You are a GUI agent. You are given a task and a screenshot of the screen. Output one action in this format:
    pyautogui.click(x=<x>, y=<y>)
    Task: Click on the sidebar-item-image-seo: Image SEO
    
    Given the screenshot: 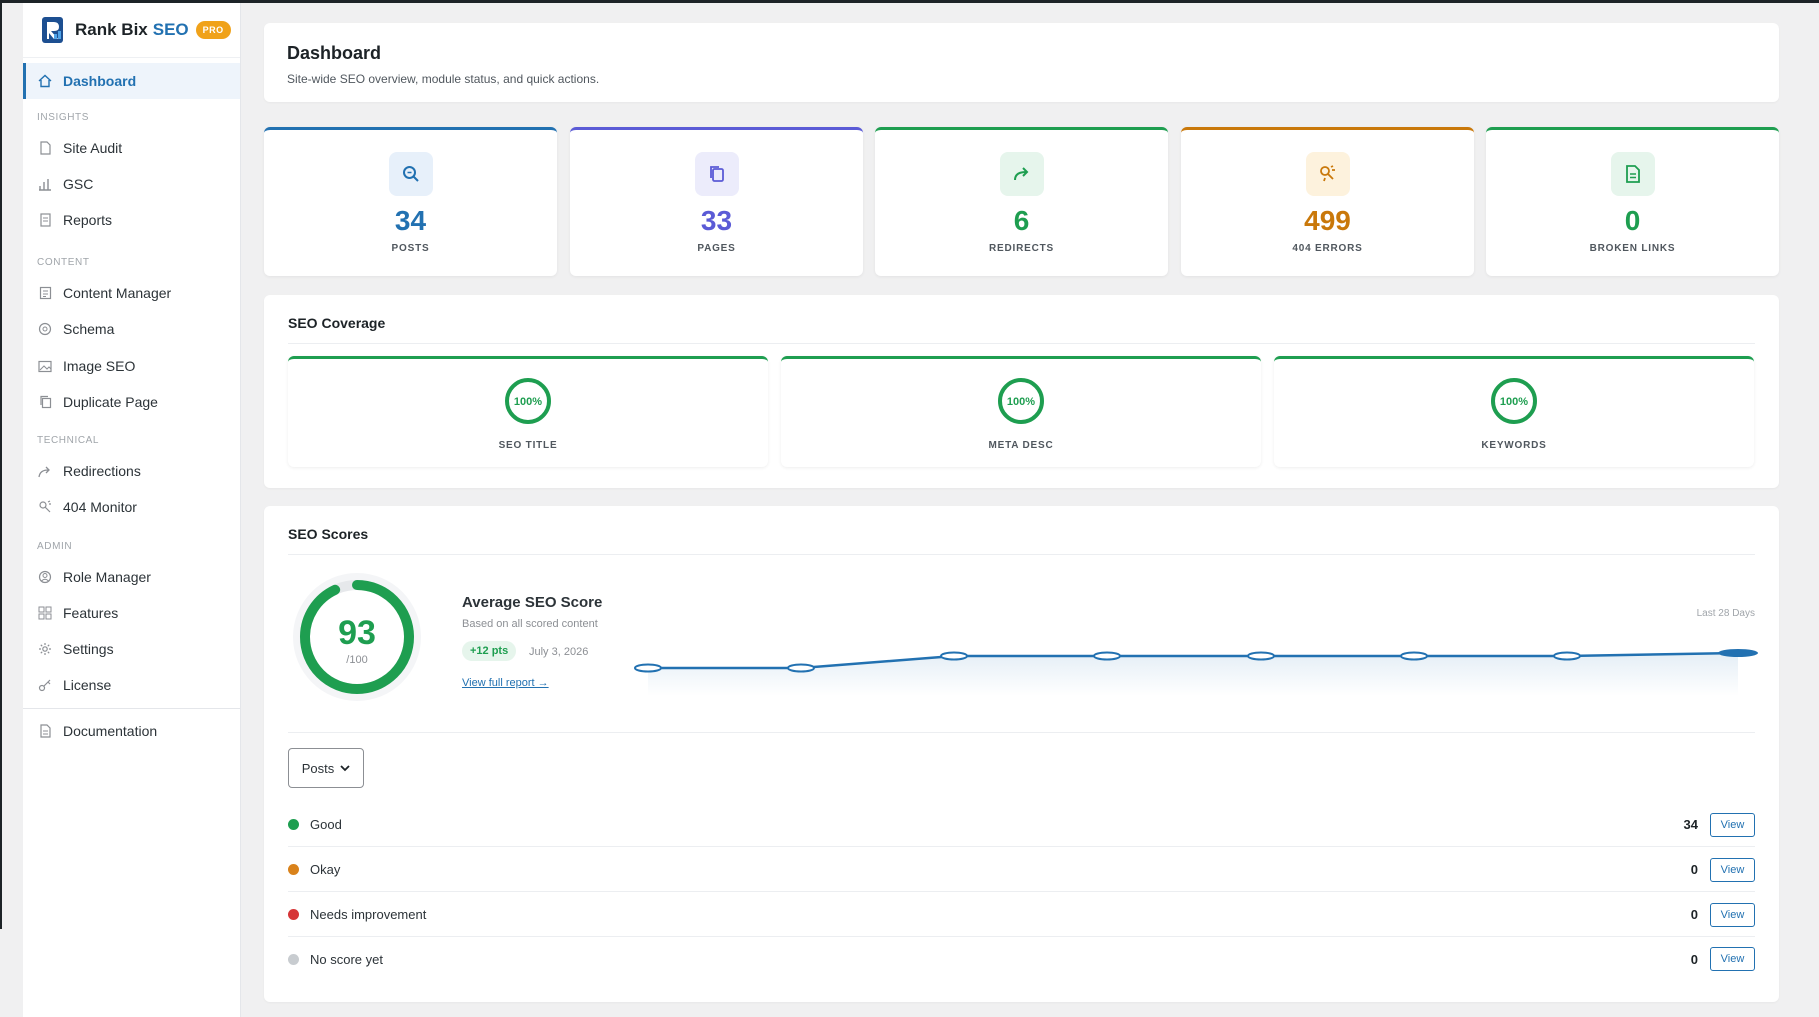 What is the action you would take?
    pyautogui.click(x=131, y=366)
    